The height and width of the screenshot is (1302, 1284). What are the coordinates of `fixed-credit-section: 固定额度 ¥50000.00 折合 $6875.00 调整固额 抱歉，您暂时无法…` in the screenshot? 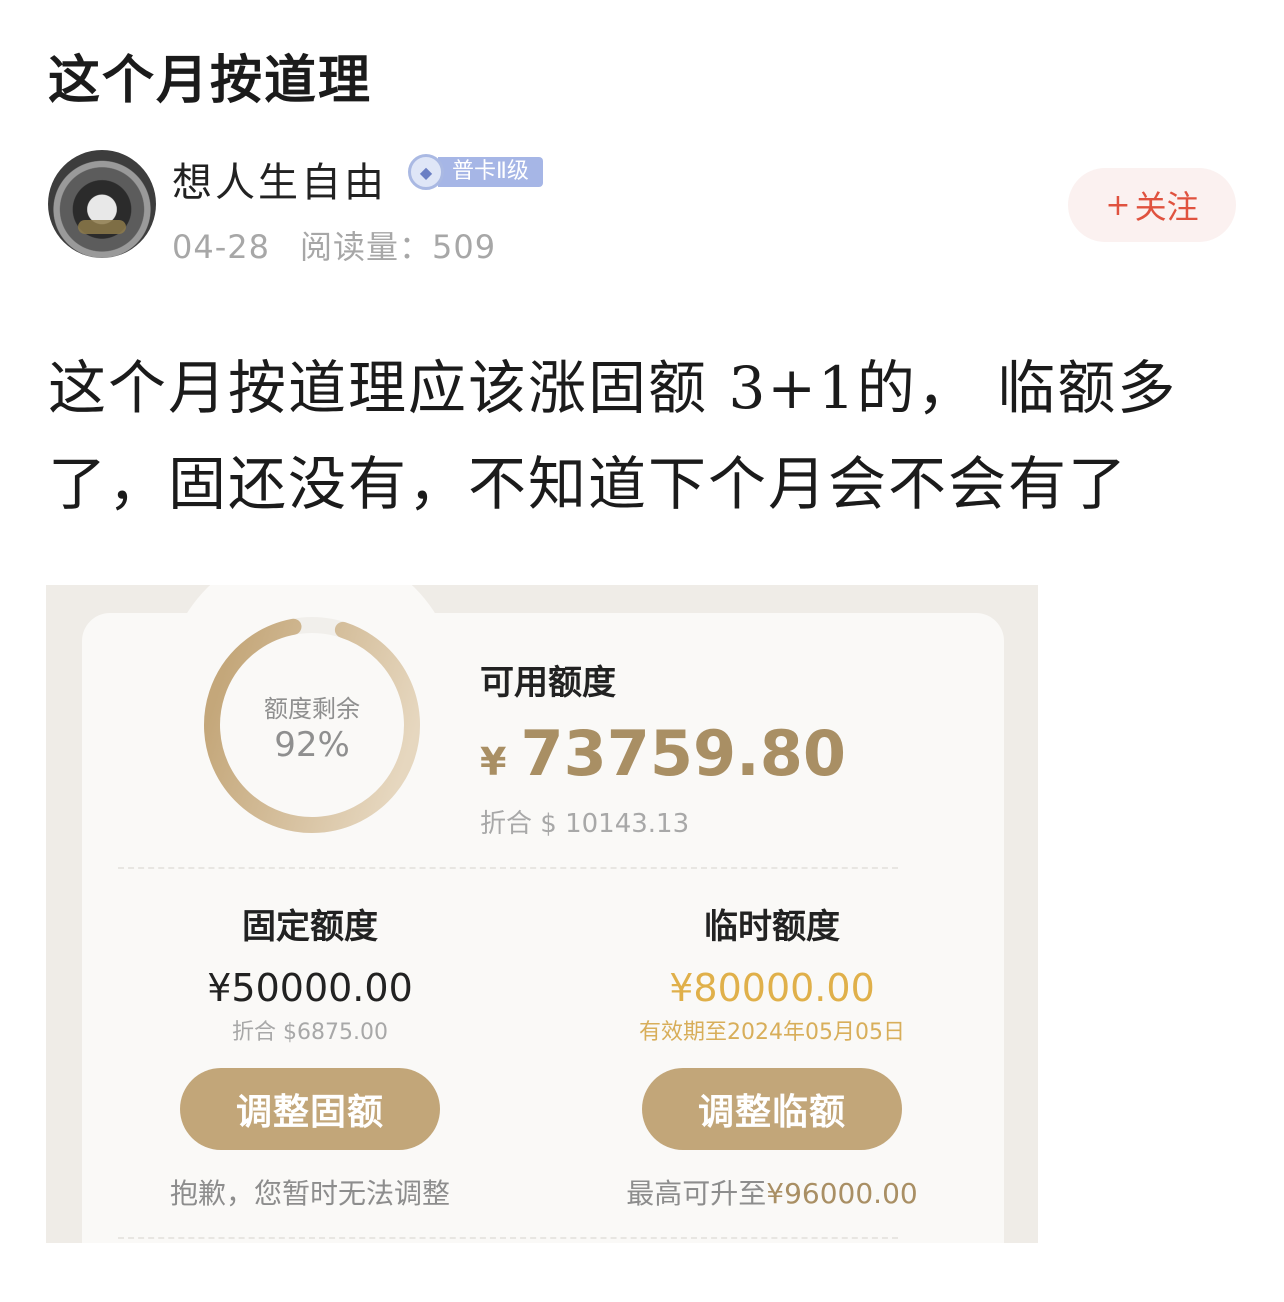 It's located at (310, 1055).